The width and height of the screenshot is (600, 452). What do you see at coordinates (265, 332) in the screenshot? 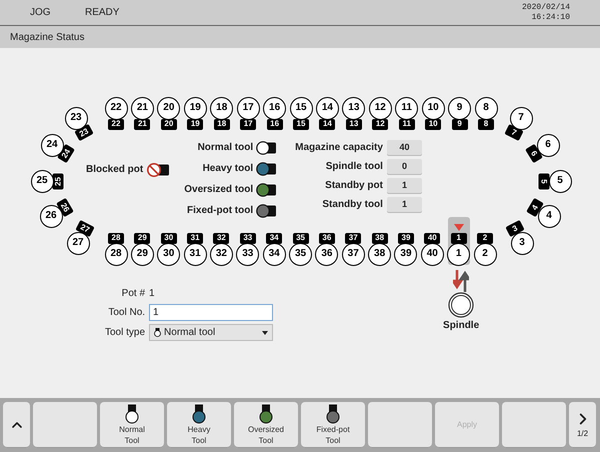
I see `dropdown-caret-icon` at bounding box center [265, 332].